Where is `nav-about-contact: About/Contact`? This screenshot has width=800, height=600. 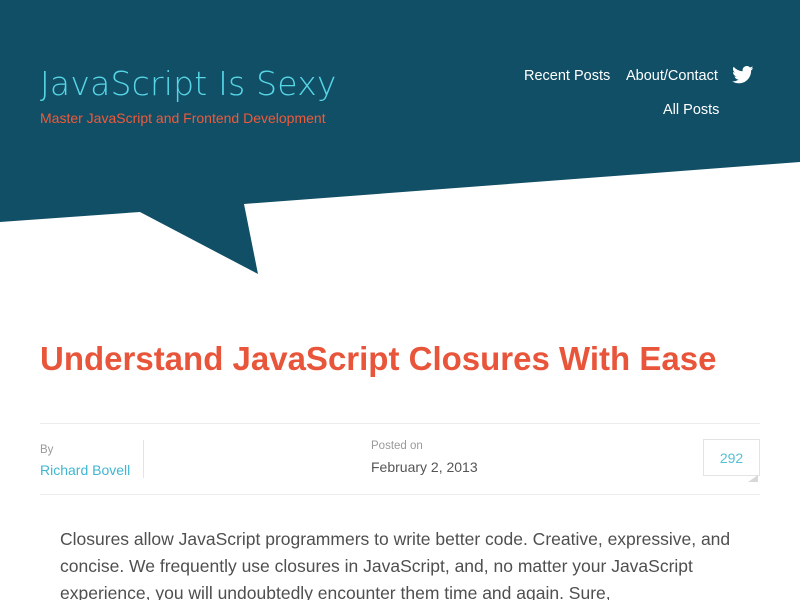
nav-about-contact: About/Contact is located at coordinates (672, 76).